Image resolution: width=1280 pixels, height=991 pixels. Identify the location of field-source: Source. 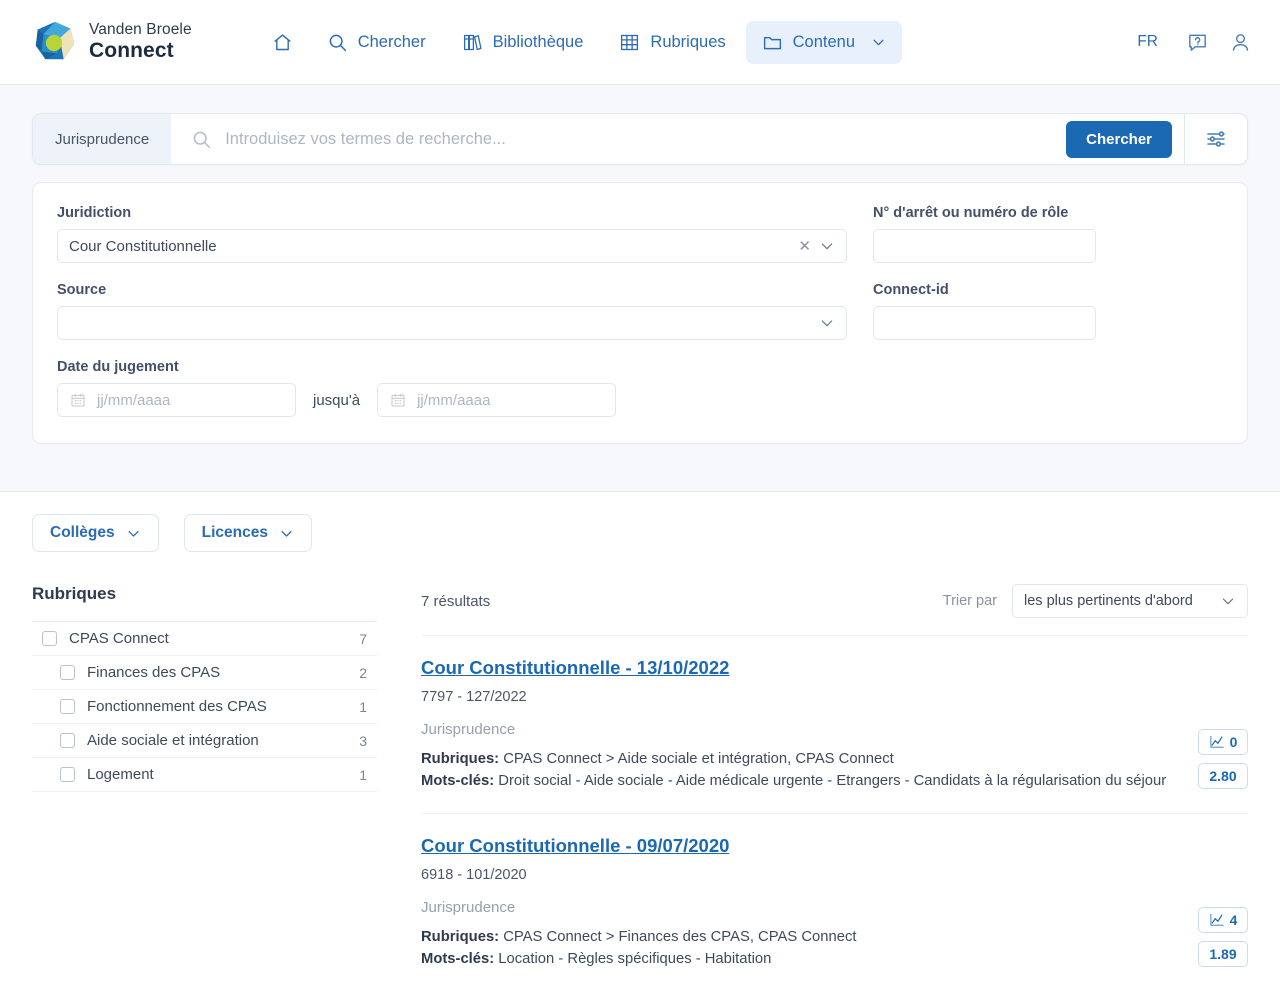
(452, 311).